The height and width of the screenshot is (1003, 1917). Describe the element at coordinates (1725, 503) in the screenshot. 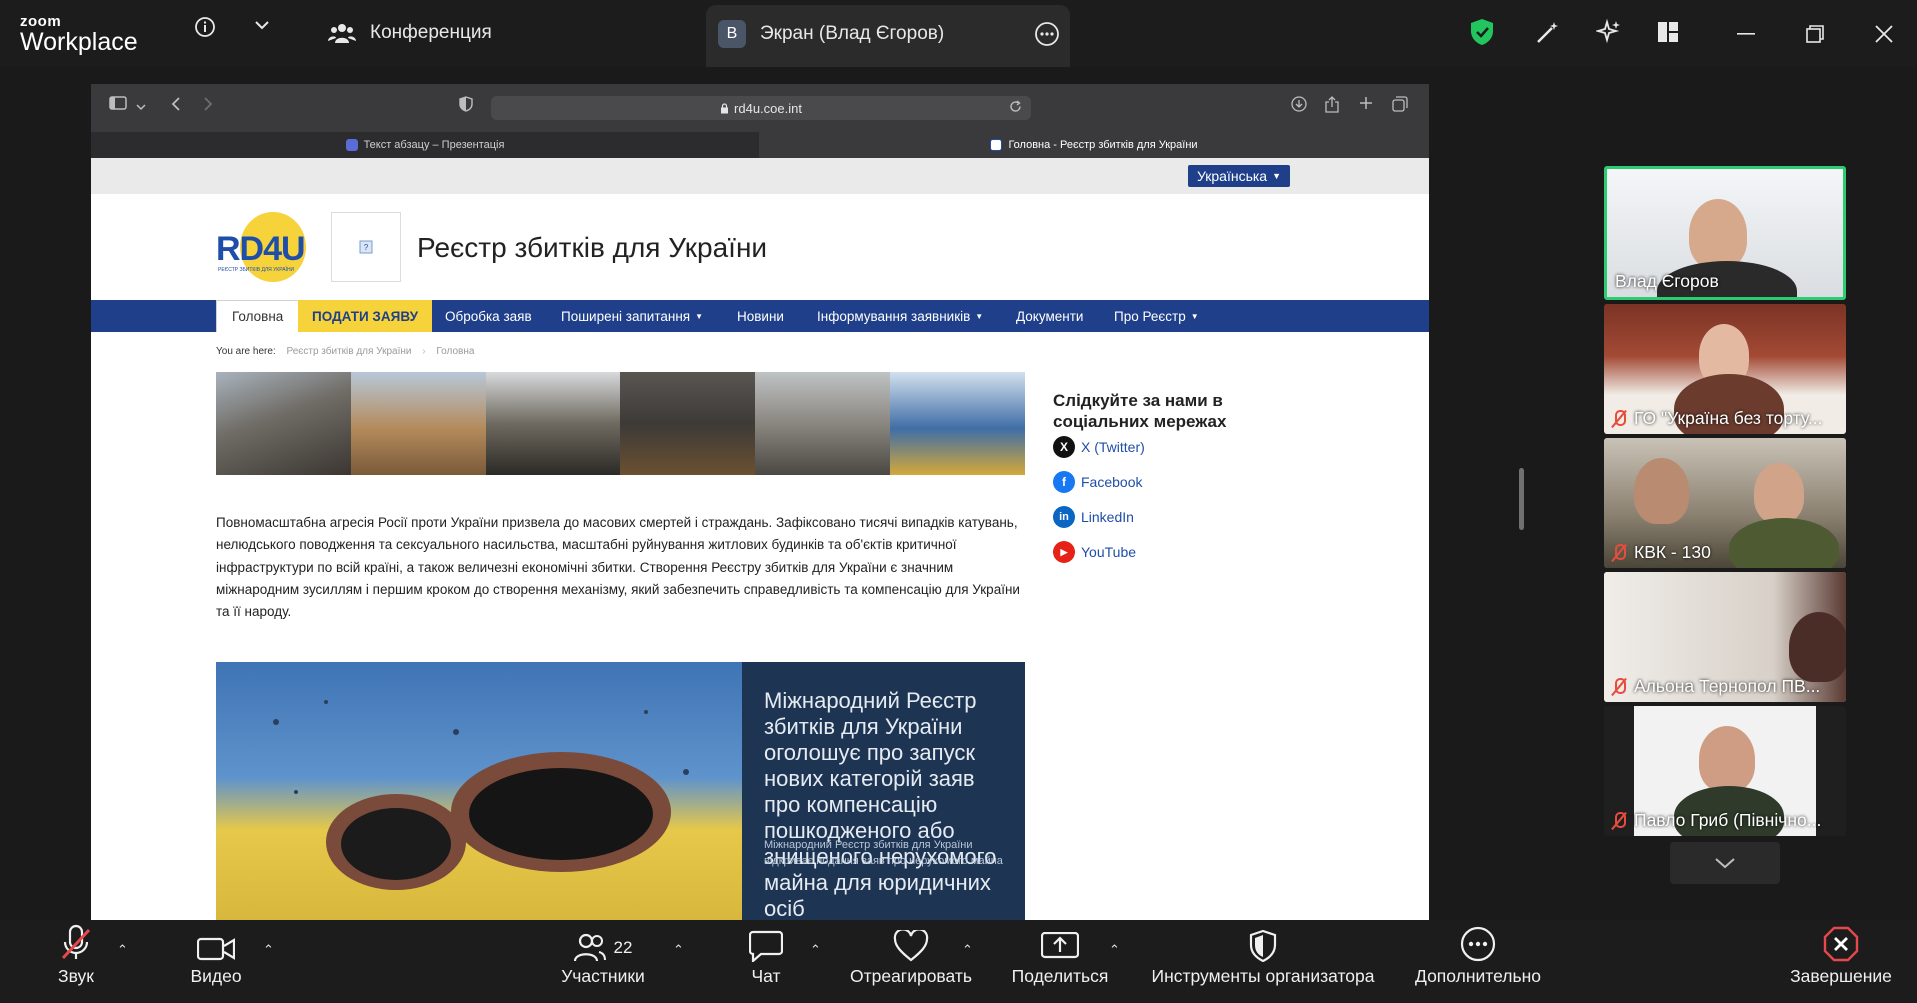

I see `participant-tile: КВК - 130` at that location.